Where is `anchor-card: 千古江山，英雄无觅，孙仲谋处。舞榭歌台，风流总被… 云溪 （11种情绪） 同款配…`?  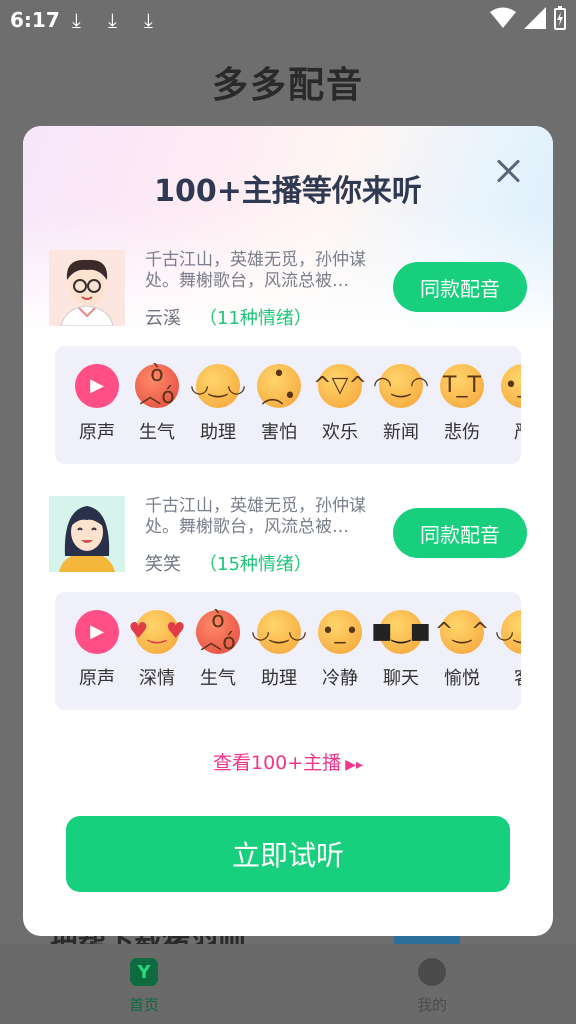
anchor-card: 千古江山，英雄无觅，孙仲谋处。舞榭歌台，风流总被… 云溪 （11种情绪） 同款配… is located at coordinates (289, 290).